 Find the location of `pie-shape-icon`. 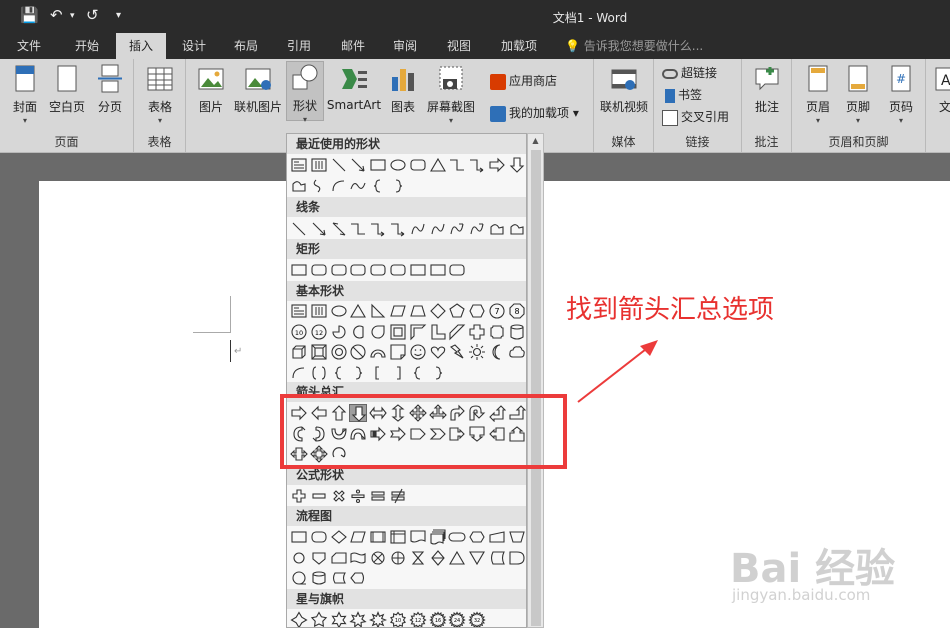

pie-shape-icon is located at coordinates (339, 332).